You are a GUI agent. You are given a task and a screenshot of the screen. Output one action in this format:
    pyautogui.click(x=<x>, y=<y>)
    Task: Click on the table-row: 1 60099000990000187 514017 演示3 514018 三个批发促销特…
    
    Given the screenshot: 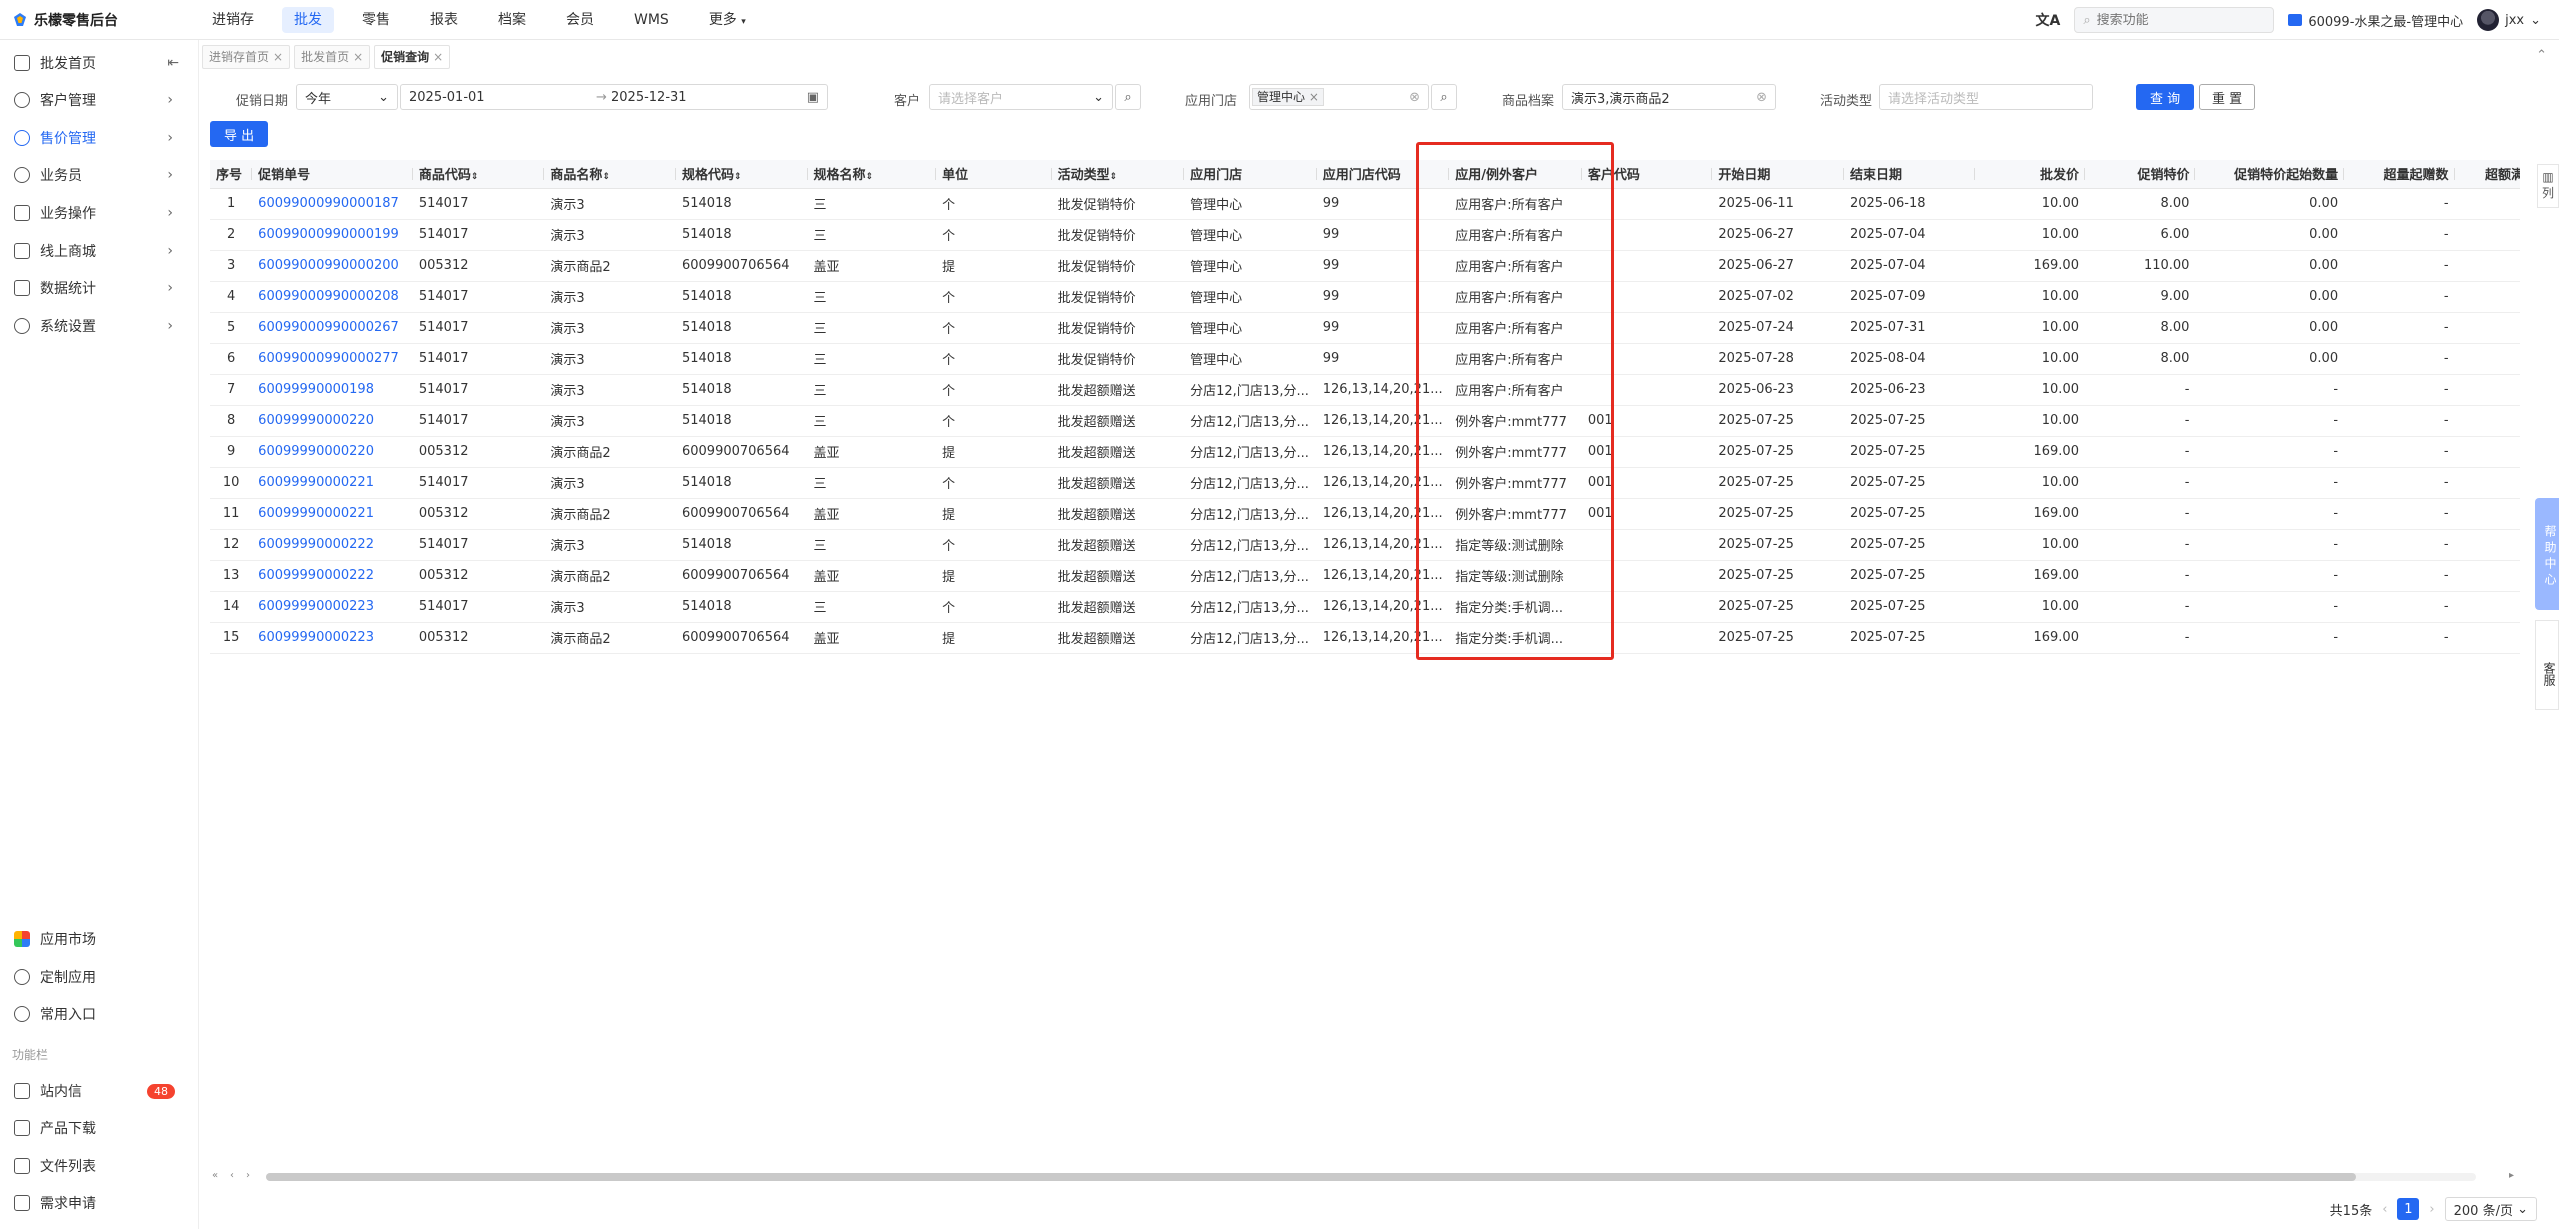 What is the action you would take?
    pyautogui.click(x=1365, y=204)
    